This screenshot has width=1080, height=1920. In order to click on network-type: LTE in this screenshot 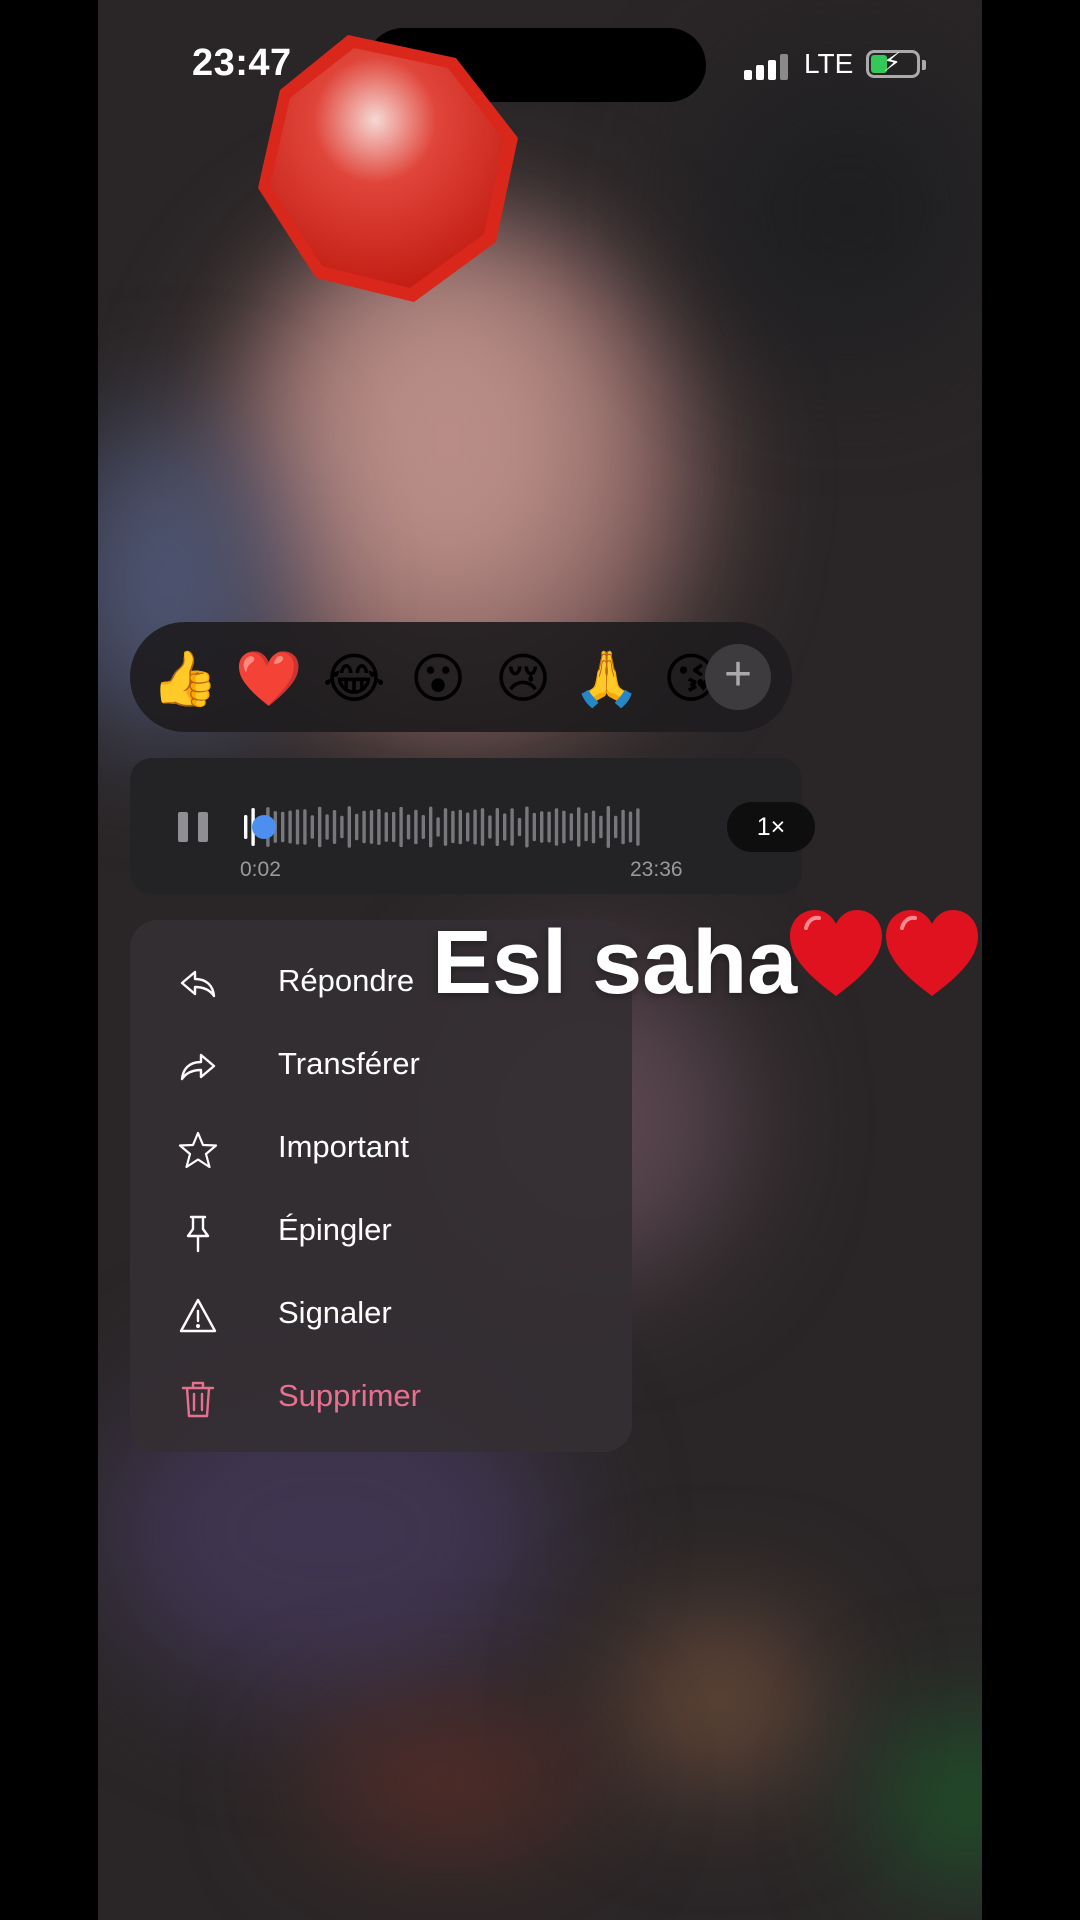, I will do `click(829, 63)`.